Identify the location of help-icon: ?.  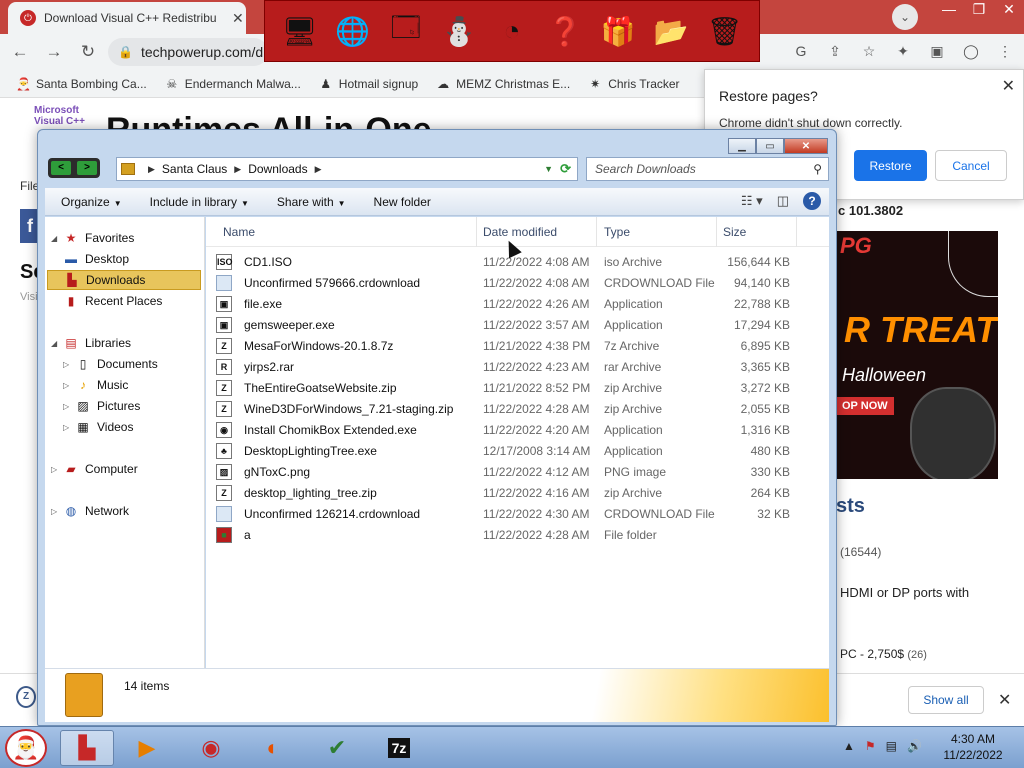
(812, 201).